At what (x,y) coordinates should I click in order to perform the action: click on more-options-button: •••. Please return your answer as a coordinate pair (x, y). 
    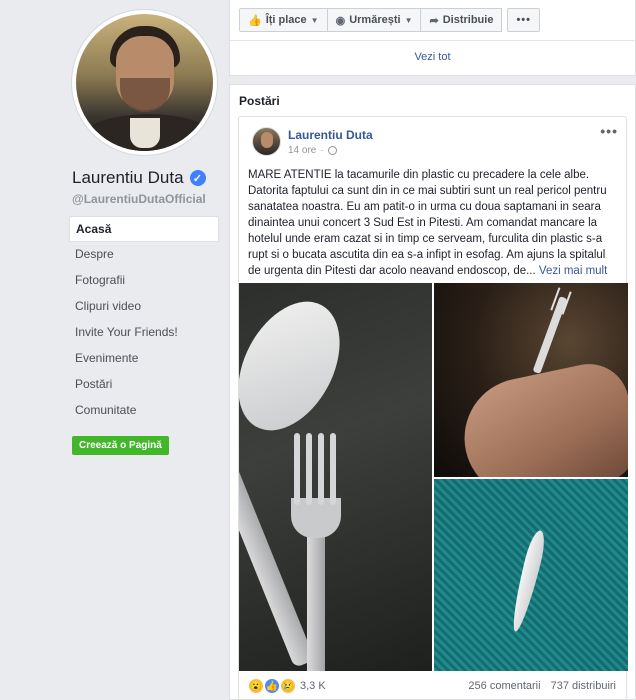
    Looking at the image, I should click on (523, 20).